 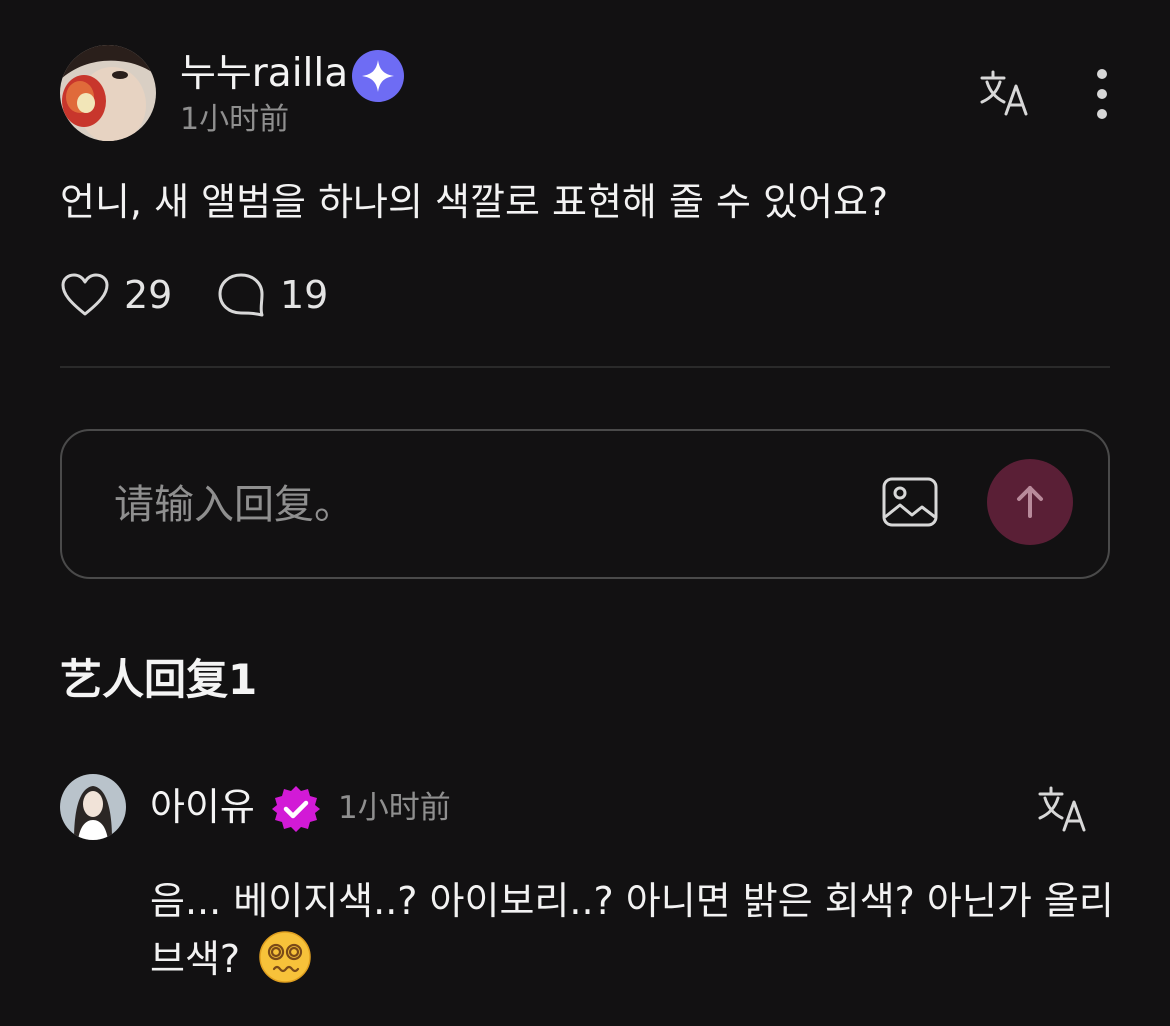 I want to click on dizzy-face-emoji-icon, so click(x=285, y=957).